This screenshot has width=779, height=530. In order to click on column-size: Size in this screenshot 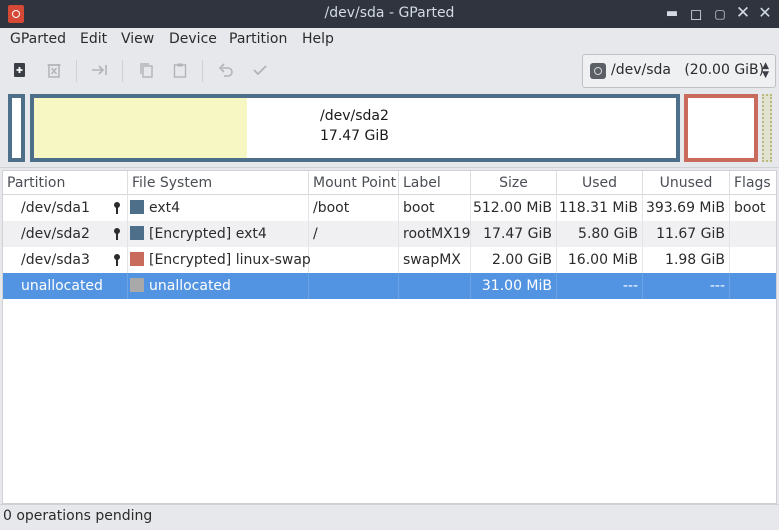, I will do `click(514, 183)`.